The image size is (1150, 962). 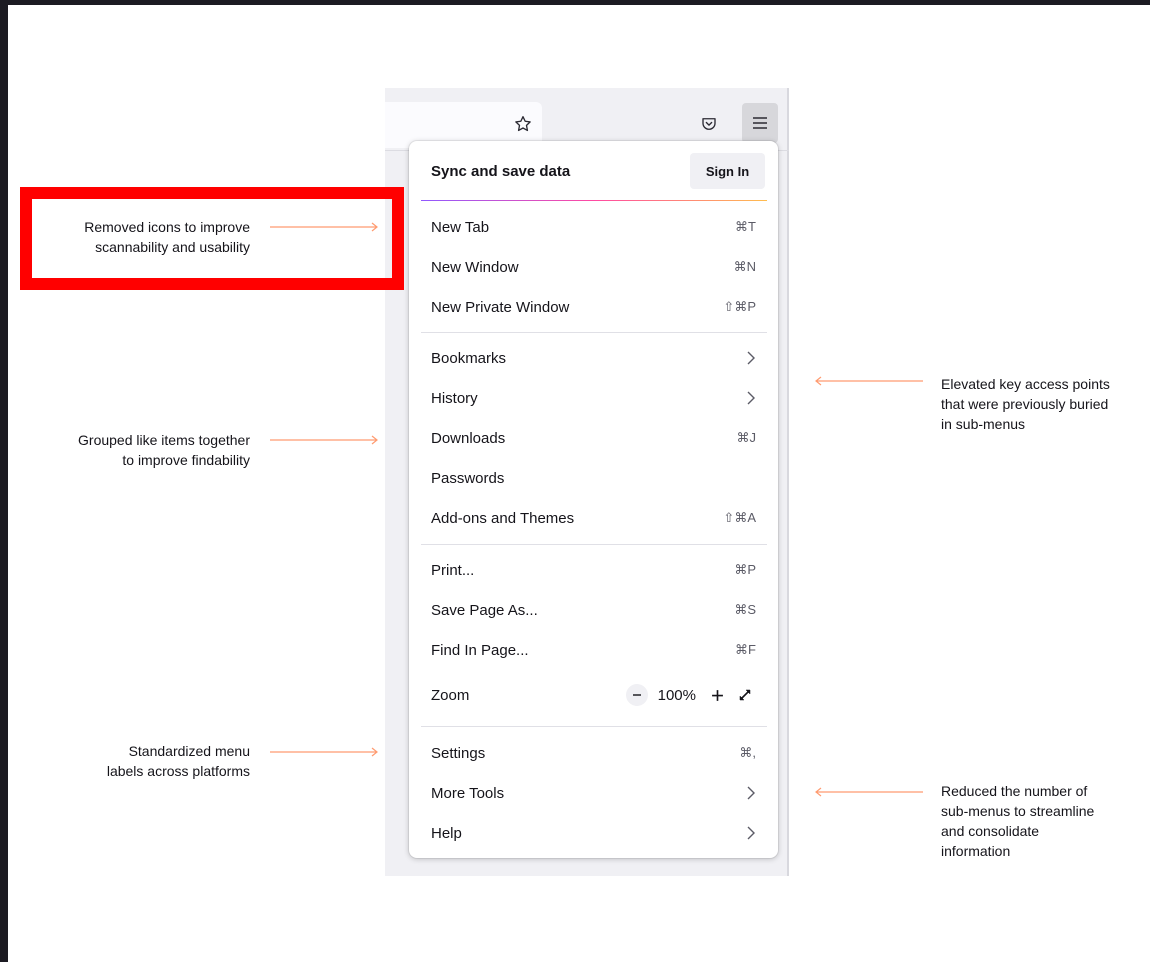 What do you see at coordinates (593, 610) in the screenshot?
I see `menu-item-save-page-as: Save Page As... ⌘S` at bounding box center [593, 610].